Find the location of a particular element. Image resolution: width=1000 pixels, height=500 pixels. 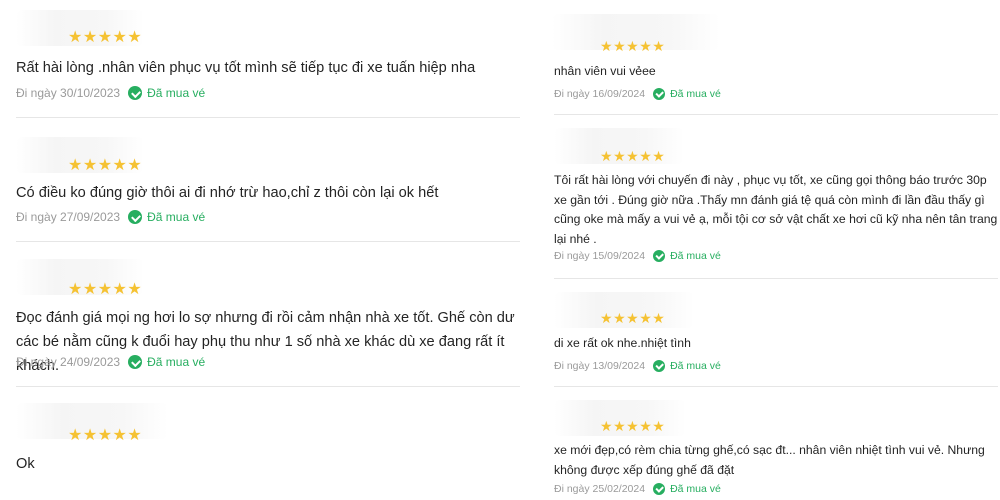

review-card: ★★★★★ Ok is located at coordinates (268, 443).